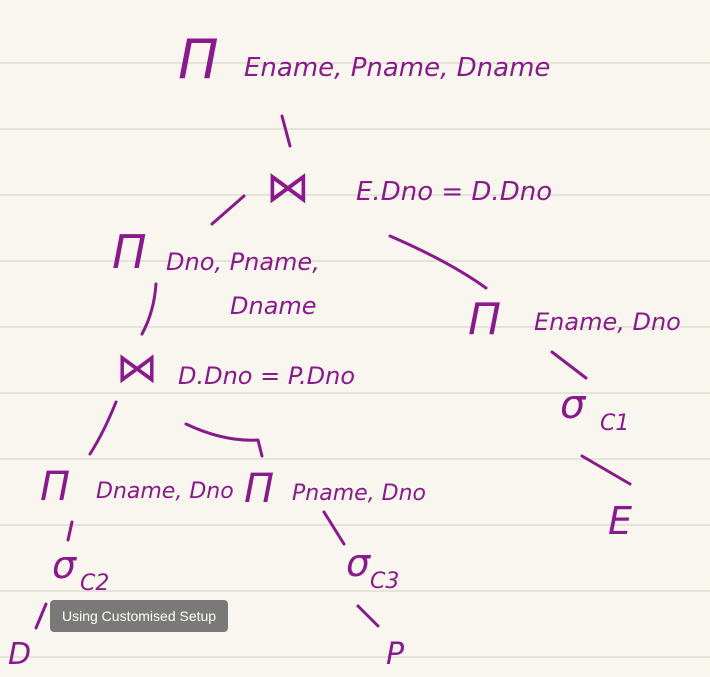 This screenshot has width=710, height=677. Describe the element at coordinates (103, 428) in the screenshot. I see `edge-mid-join-to-lower-left-projection` at that location.